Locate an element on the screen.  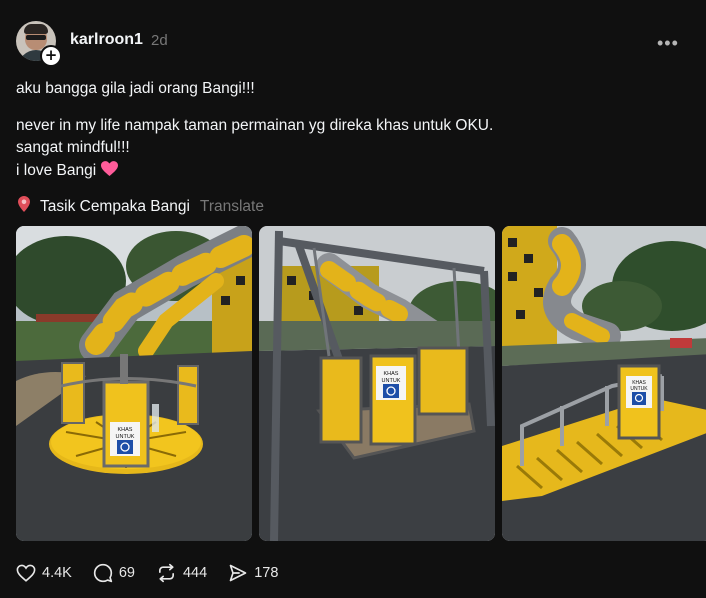
post-text-line-4: i love Bangi is located at coordinates (67, 171).